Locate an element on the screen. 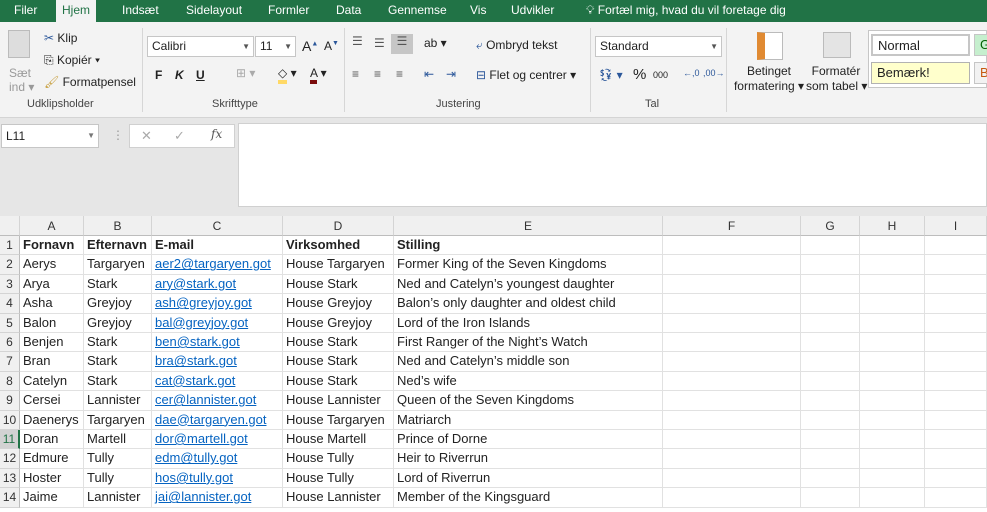 This screenshot has height=512, width=987. cell: Benjen is located at coordinates (52, 343).